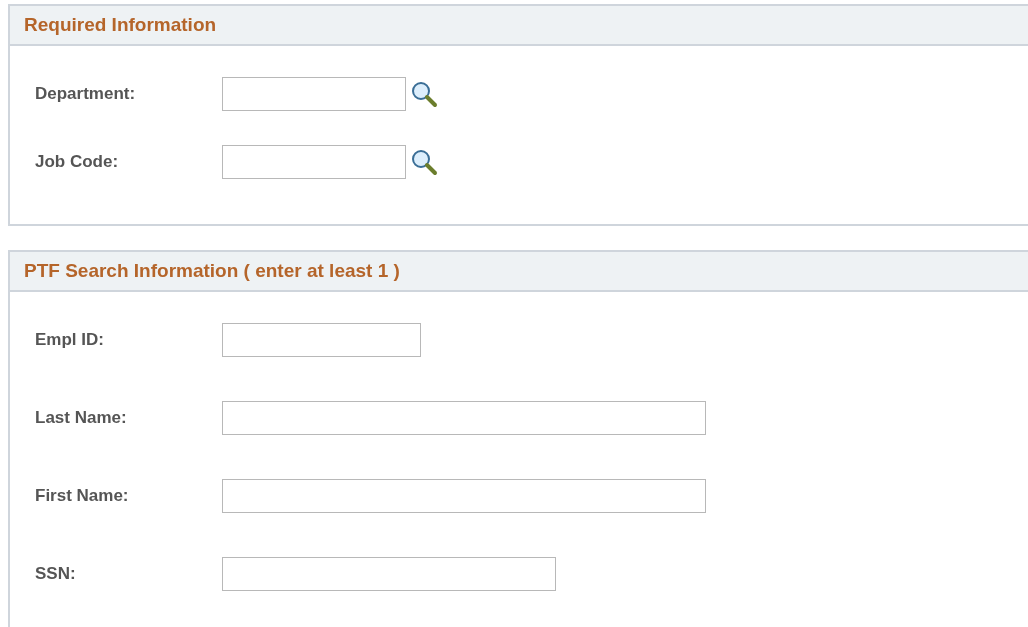 The image size is (1028, 627). Describe the element at coordinates (77, 162) in the screenshot. I see `field-label: Job Code:` at that location.